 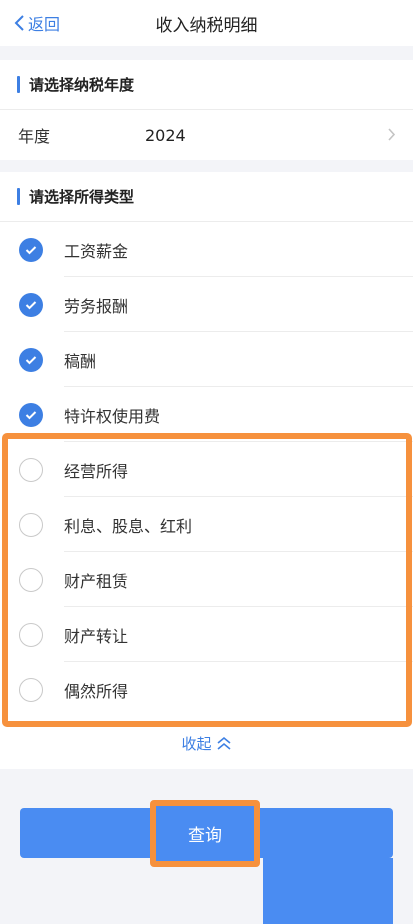 What do you see at coordinates (96, 636) in the screenshot?
I see `income-type-label: 财产转让` at bounding box center [96, 636].